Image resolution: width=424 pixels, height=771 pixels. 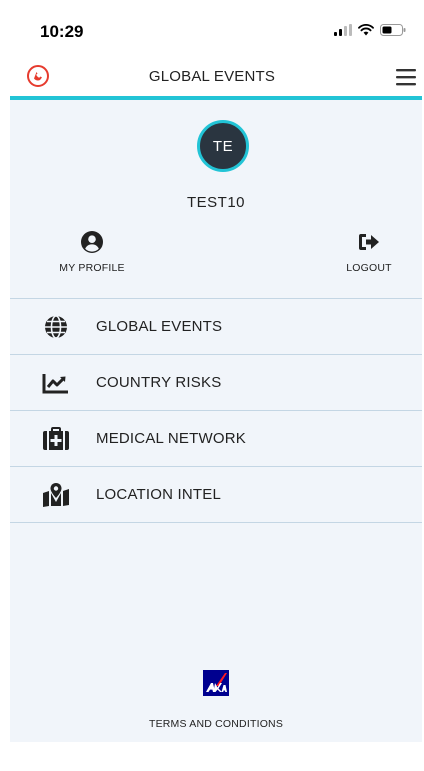 What do you see at coordinates (216, 202) in the screenshot?
I see `username: TEST10` at bounding box center [216, 202].